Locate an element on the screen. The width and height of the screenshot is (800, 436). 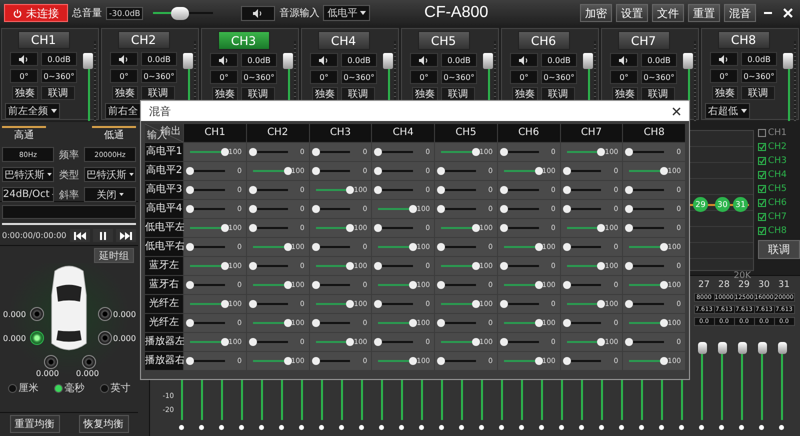
toolbar-button: 设置 is located at coordinates (632, 13).